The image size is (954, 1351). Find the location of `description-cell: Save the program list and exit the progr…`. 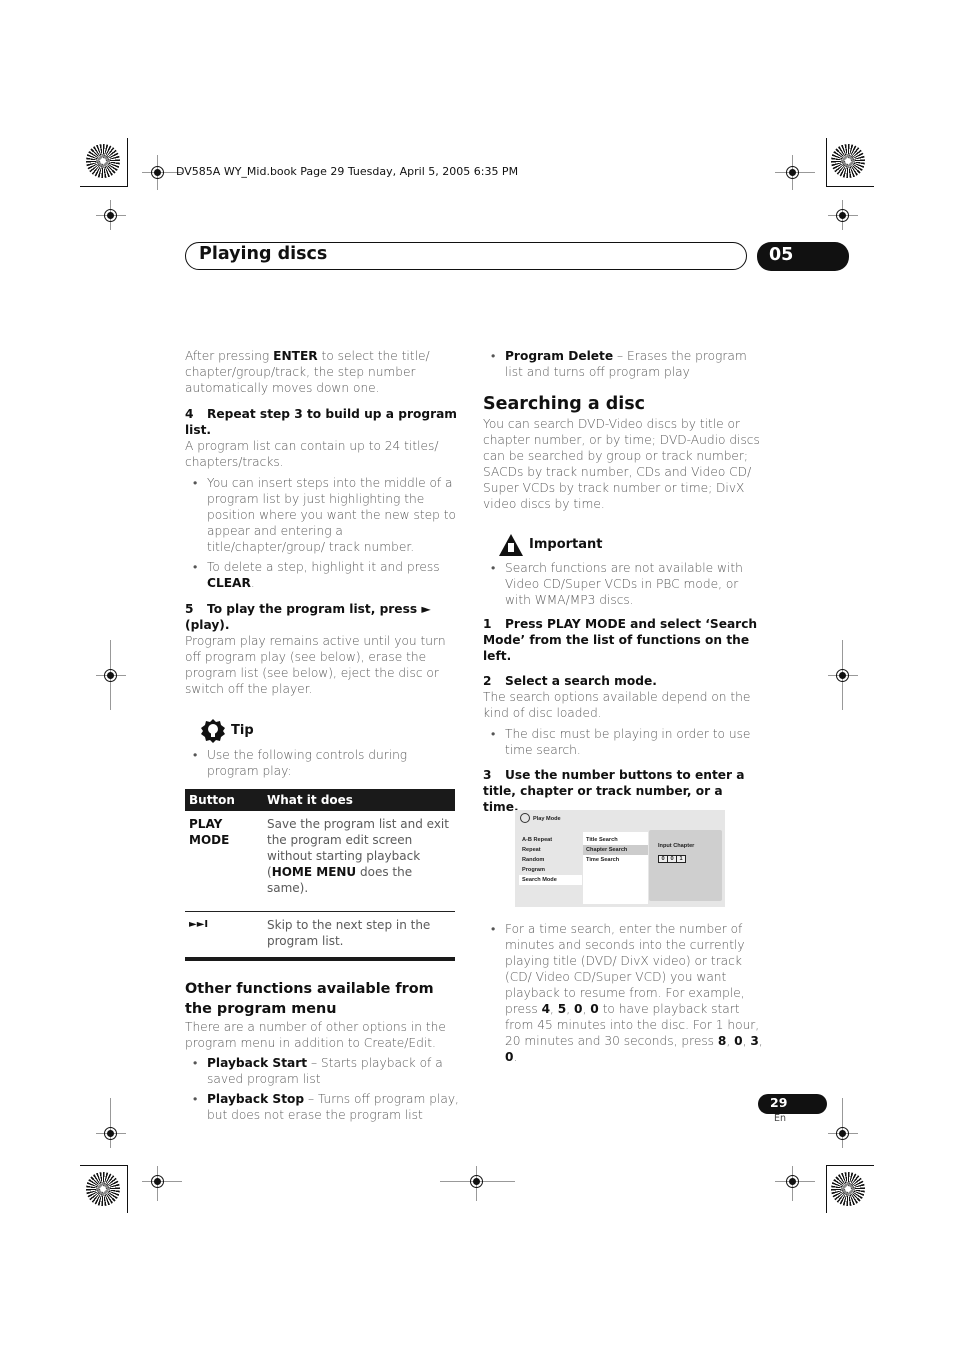

description-cell: Save the program list and exit the progr… is located at coordinates (359, 861).